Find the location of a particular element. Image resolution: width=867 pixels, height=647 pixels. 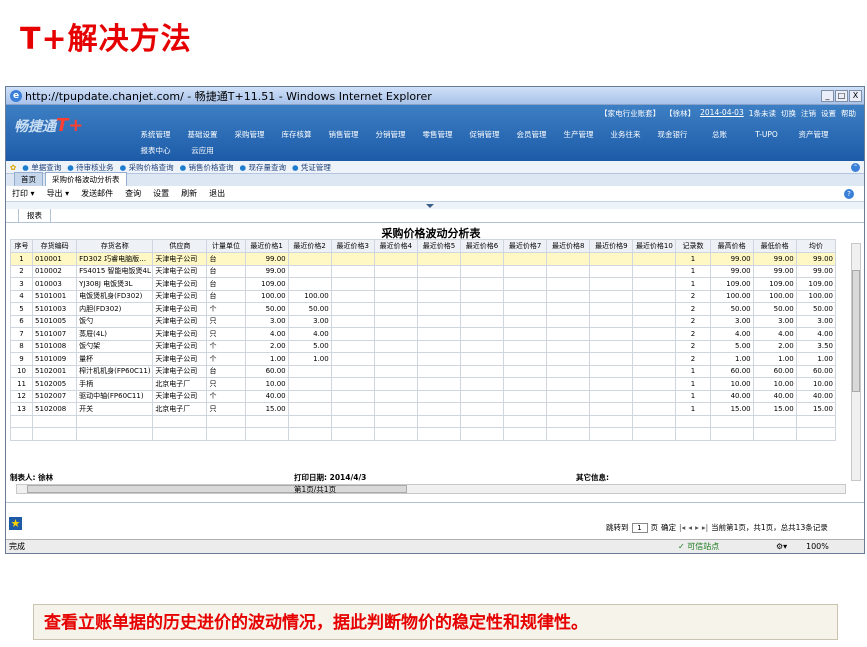

column-header: 最高价格 is located at coordinates (731, 246).